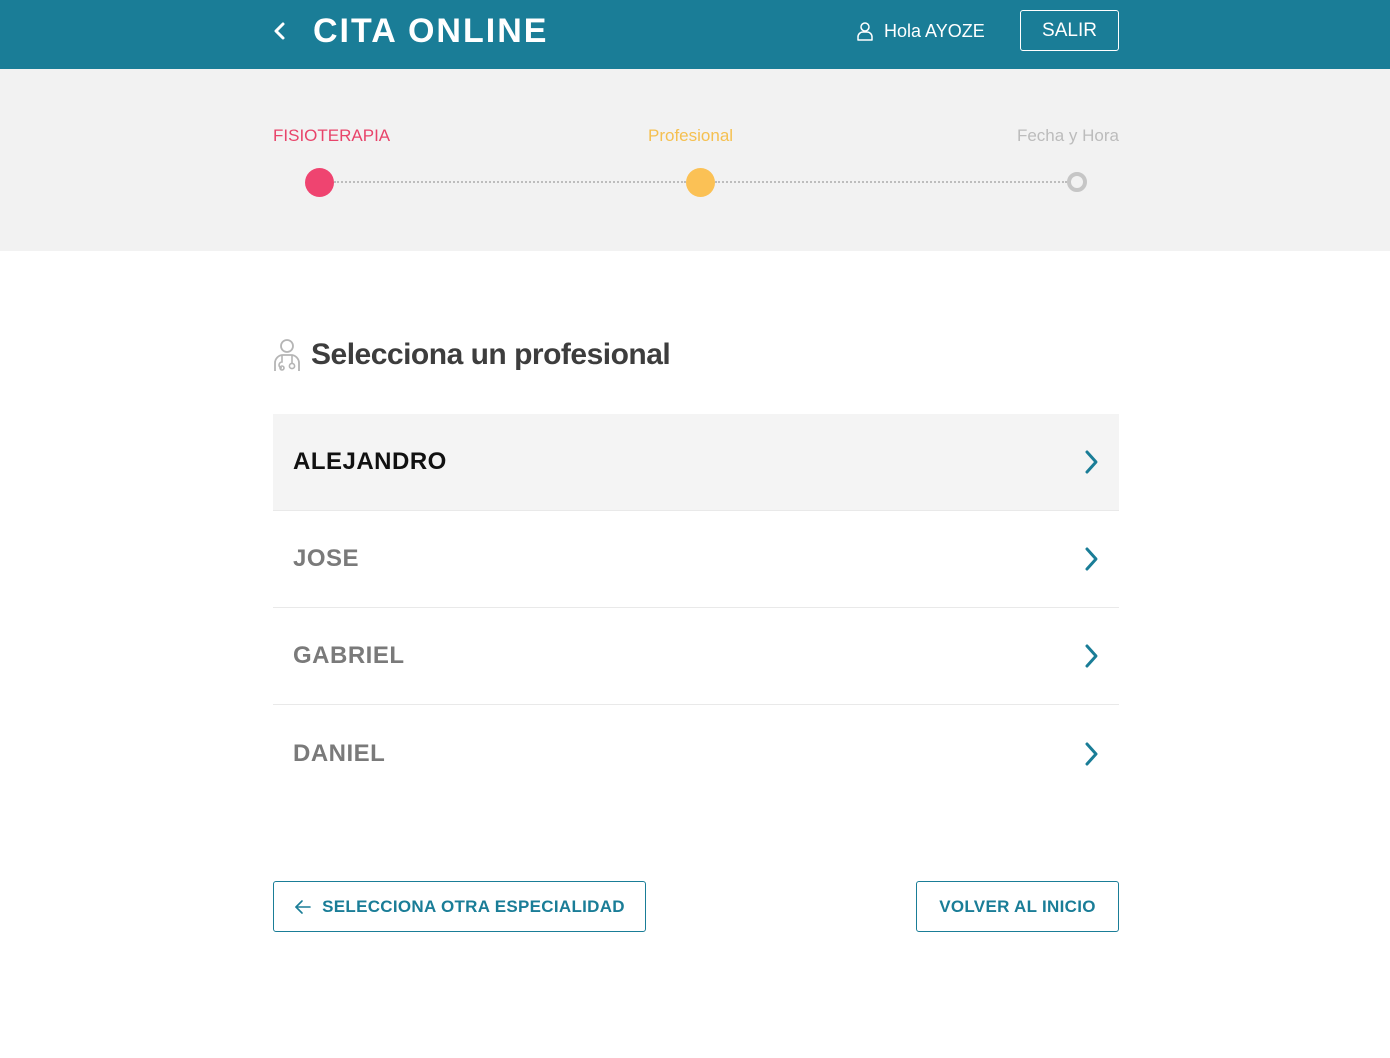  I want to click on doctor-icon, so click(287, 355).